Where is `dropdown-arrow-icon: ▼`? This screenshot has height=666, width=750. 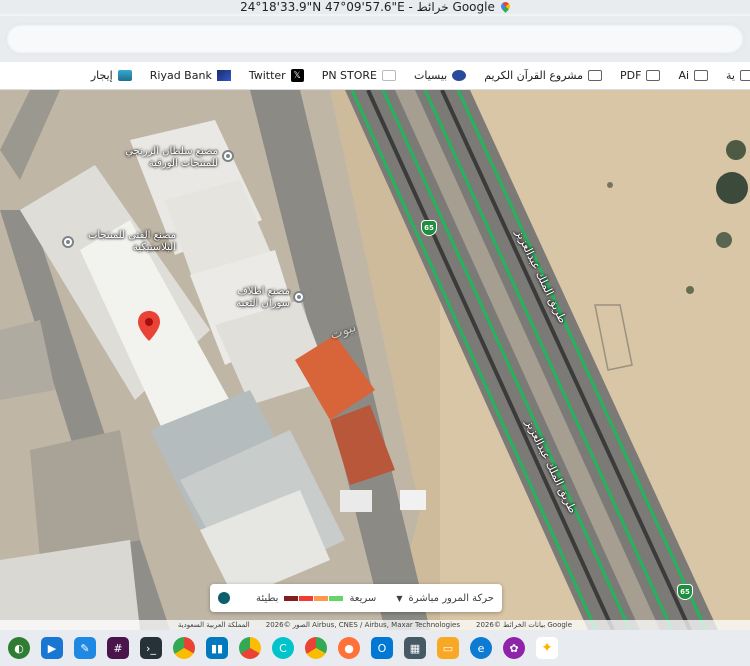 dropdown-arrow-icon: ▼ is located at coordinates (399, 598).